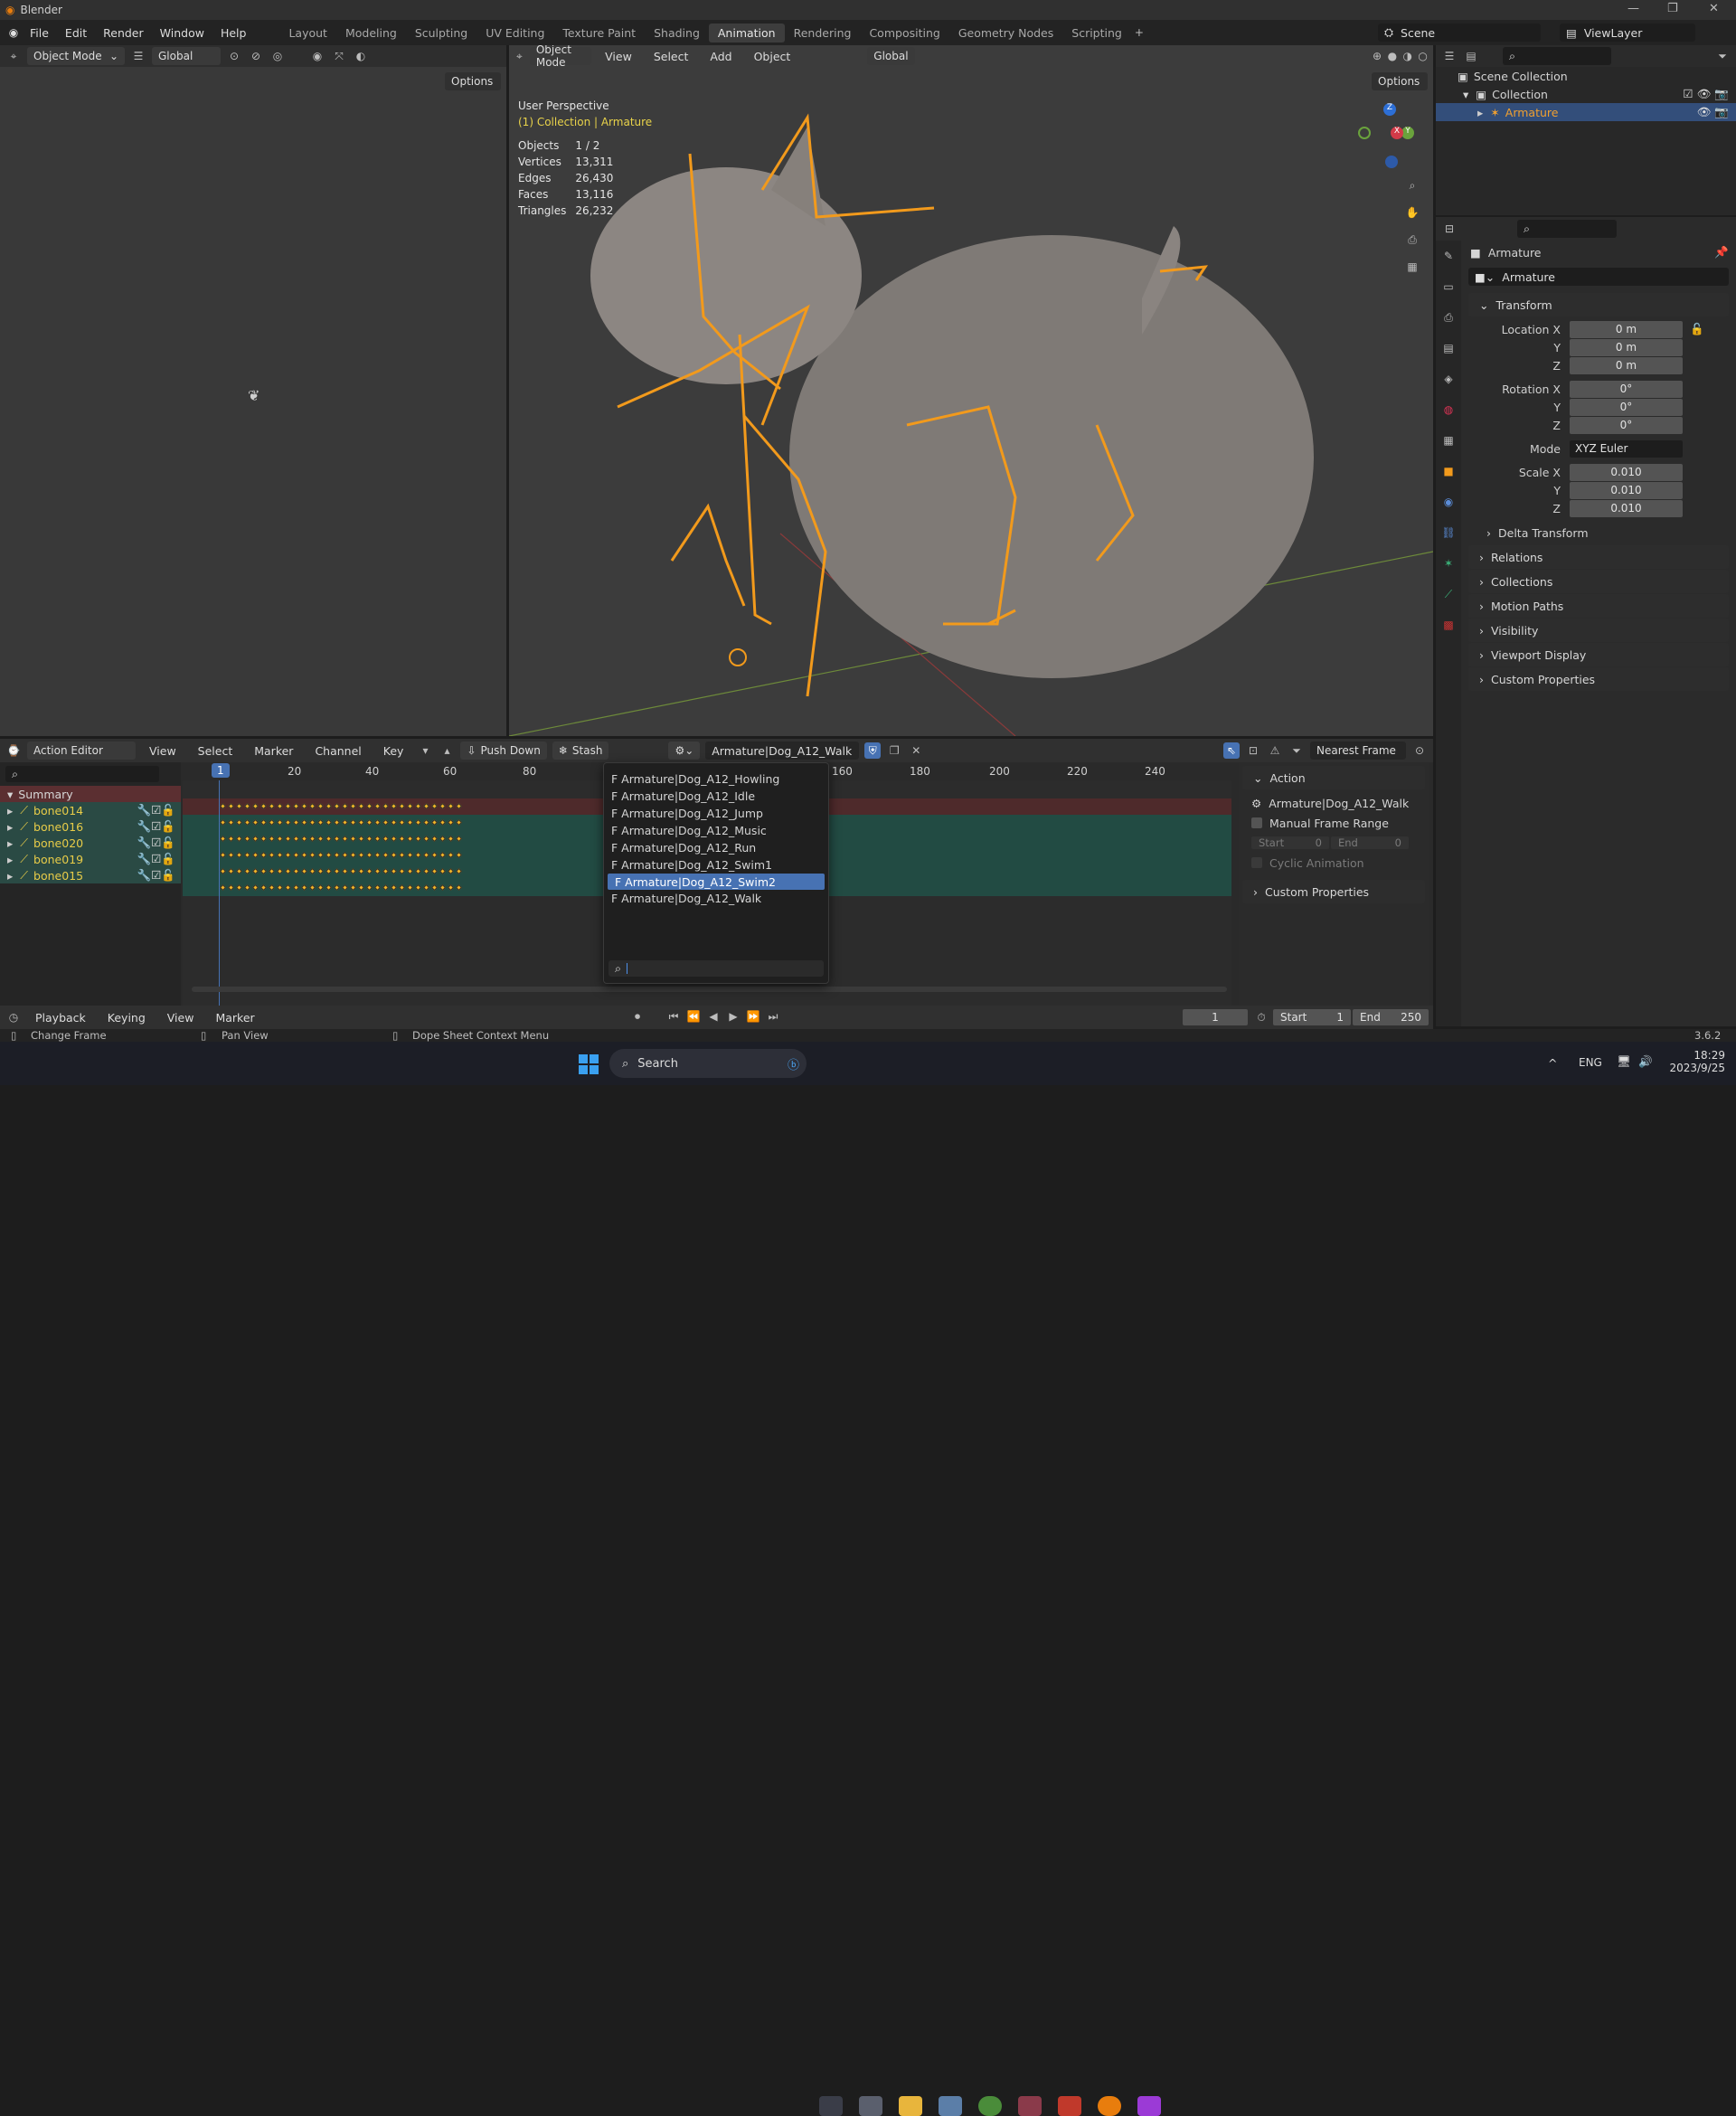 Image resolution: width=1736 pixels, height=2116 pixels. Describe the element at coordinates (1407, 133) in the screenshot. I see `gizmo-y-icon: Y` at that location.